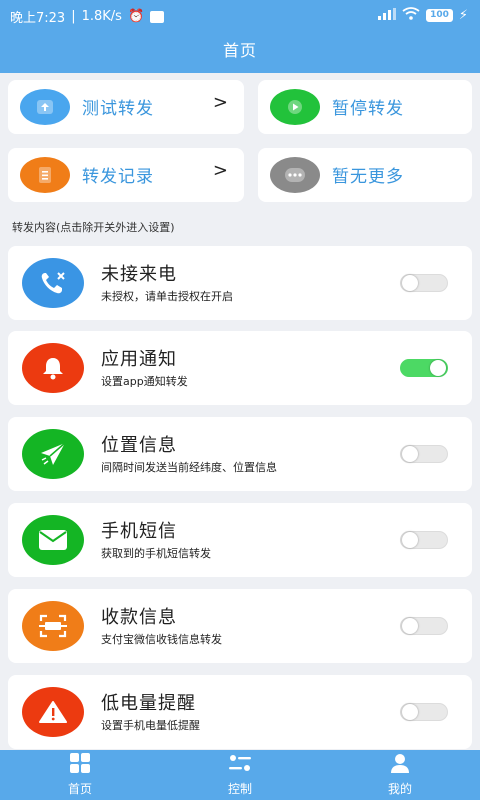  I want to click on wifi-icon, so click(411, 15).